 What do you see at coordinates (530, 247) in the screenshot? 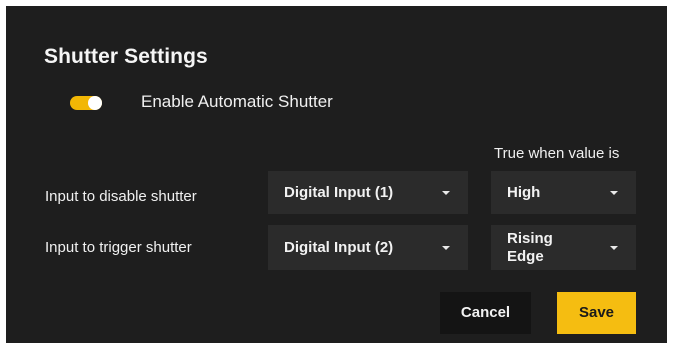
I see `trigger-shutter-condition-value: Rising Edge` at bounding box center [530, 247].